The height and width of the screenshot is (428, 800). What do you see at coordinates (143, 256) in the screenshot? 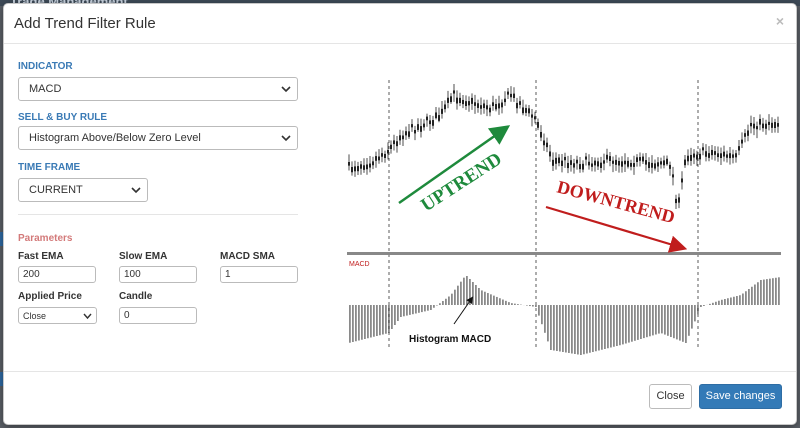
I see `slow-ema-label: Slow EMA` at bounding box center [143, 256].